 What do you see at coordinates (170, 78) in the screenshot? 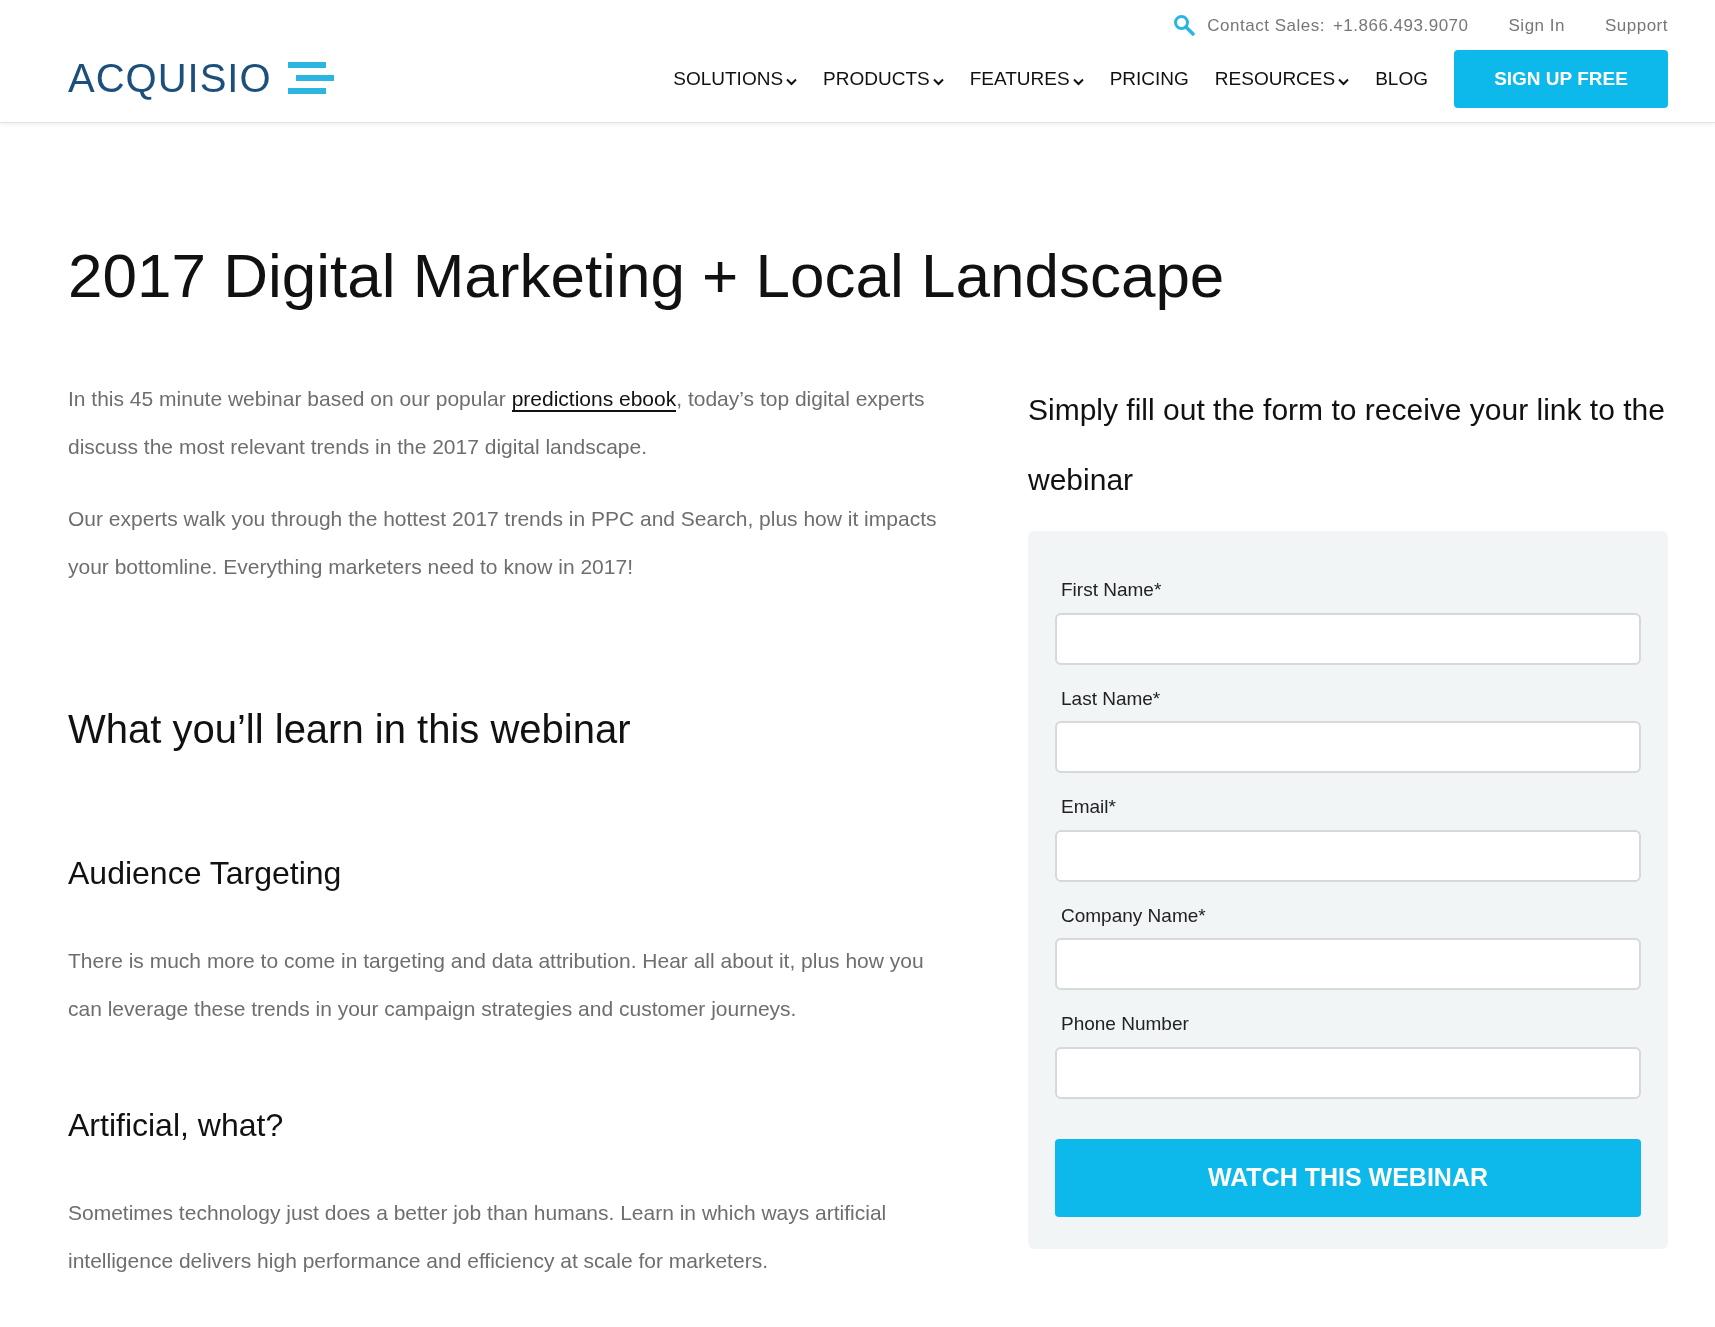
I see `logo-wordmark: ACQUISIO` at bounding box center [170, 78].